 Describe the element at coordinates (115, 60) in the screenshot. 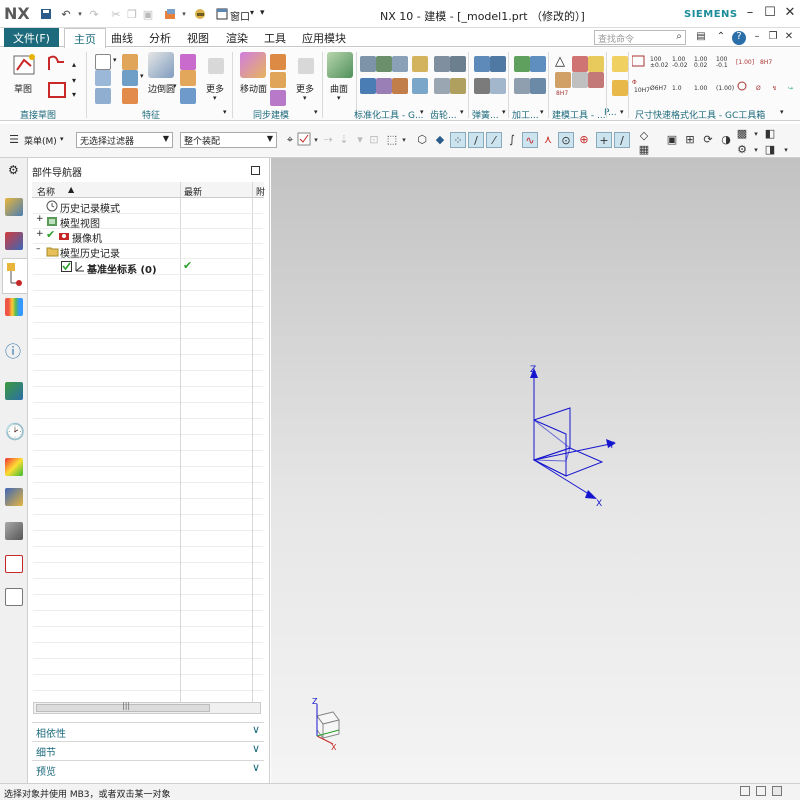

I see `extrude-dropdown-icon: ▾` at that location.